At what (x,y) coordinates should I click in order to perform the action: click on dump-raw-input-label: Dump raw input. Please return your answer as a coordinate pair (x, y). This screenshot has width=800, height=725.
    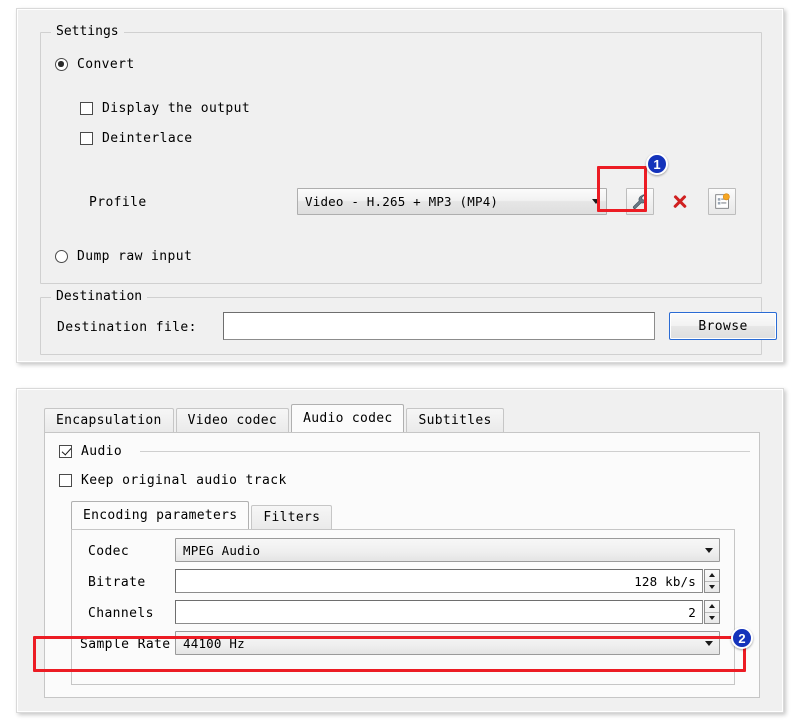
    Looking at the image, I should click on (135, 256).